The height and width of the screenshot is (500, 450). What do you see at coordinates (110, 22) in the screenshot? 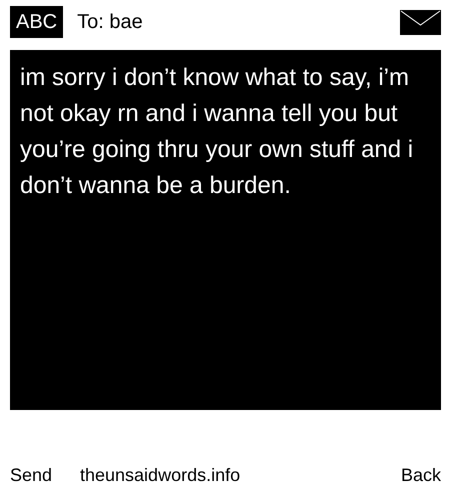
I see `recipient-label: To: bae` at bounding box center [110, 22].